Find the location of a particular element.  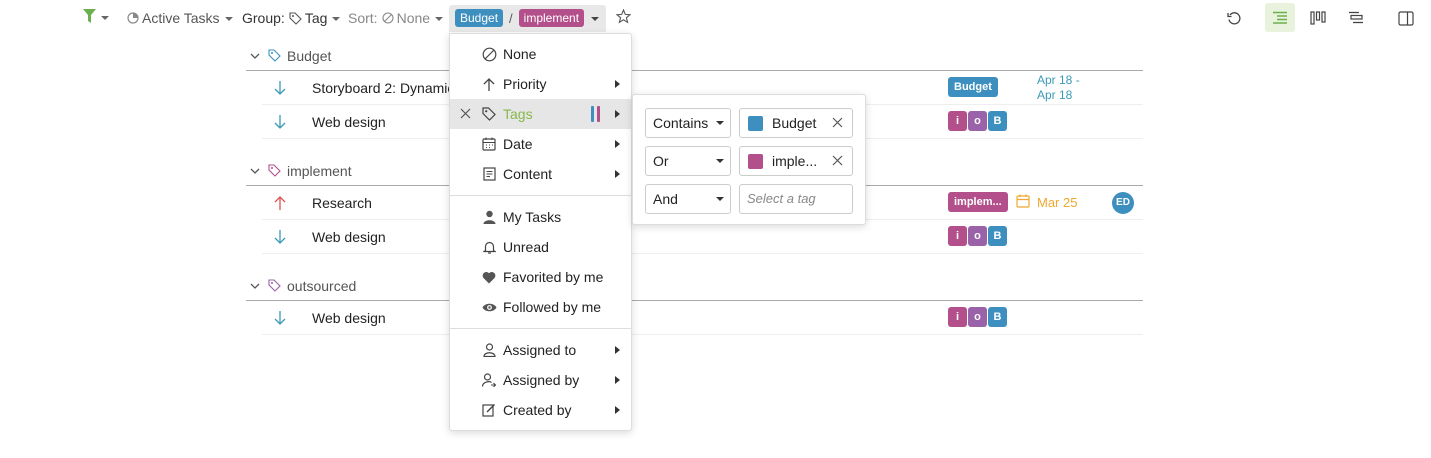

operator-value: Or is located at coordinates (661, 161).